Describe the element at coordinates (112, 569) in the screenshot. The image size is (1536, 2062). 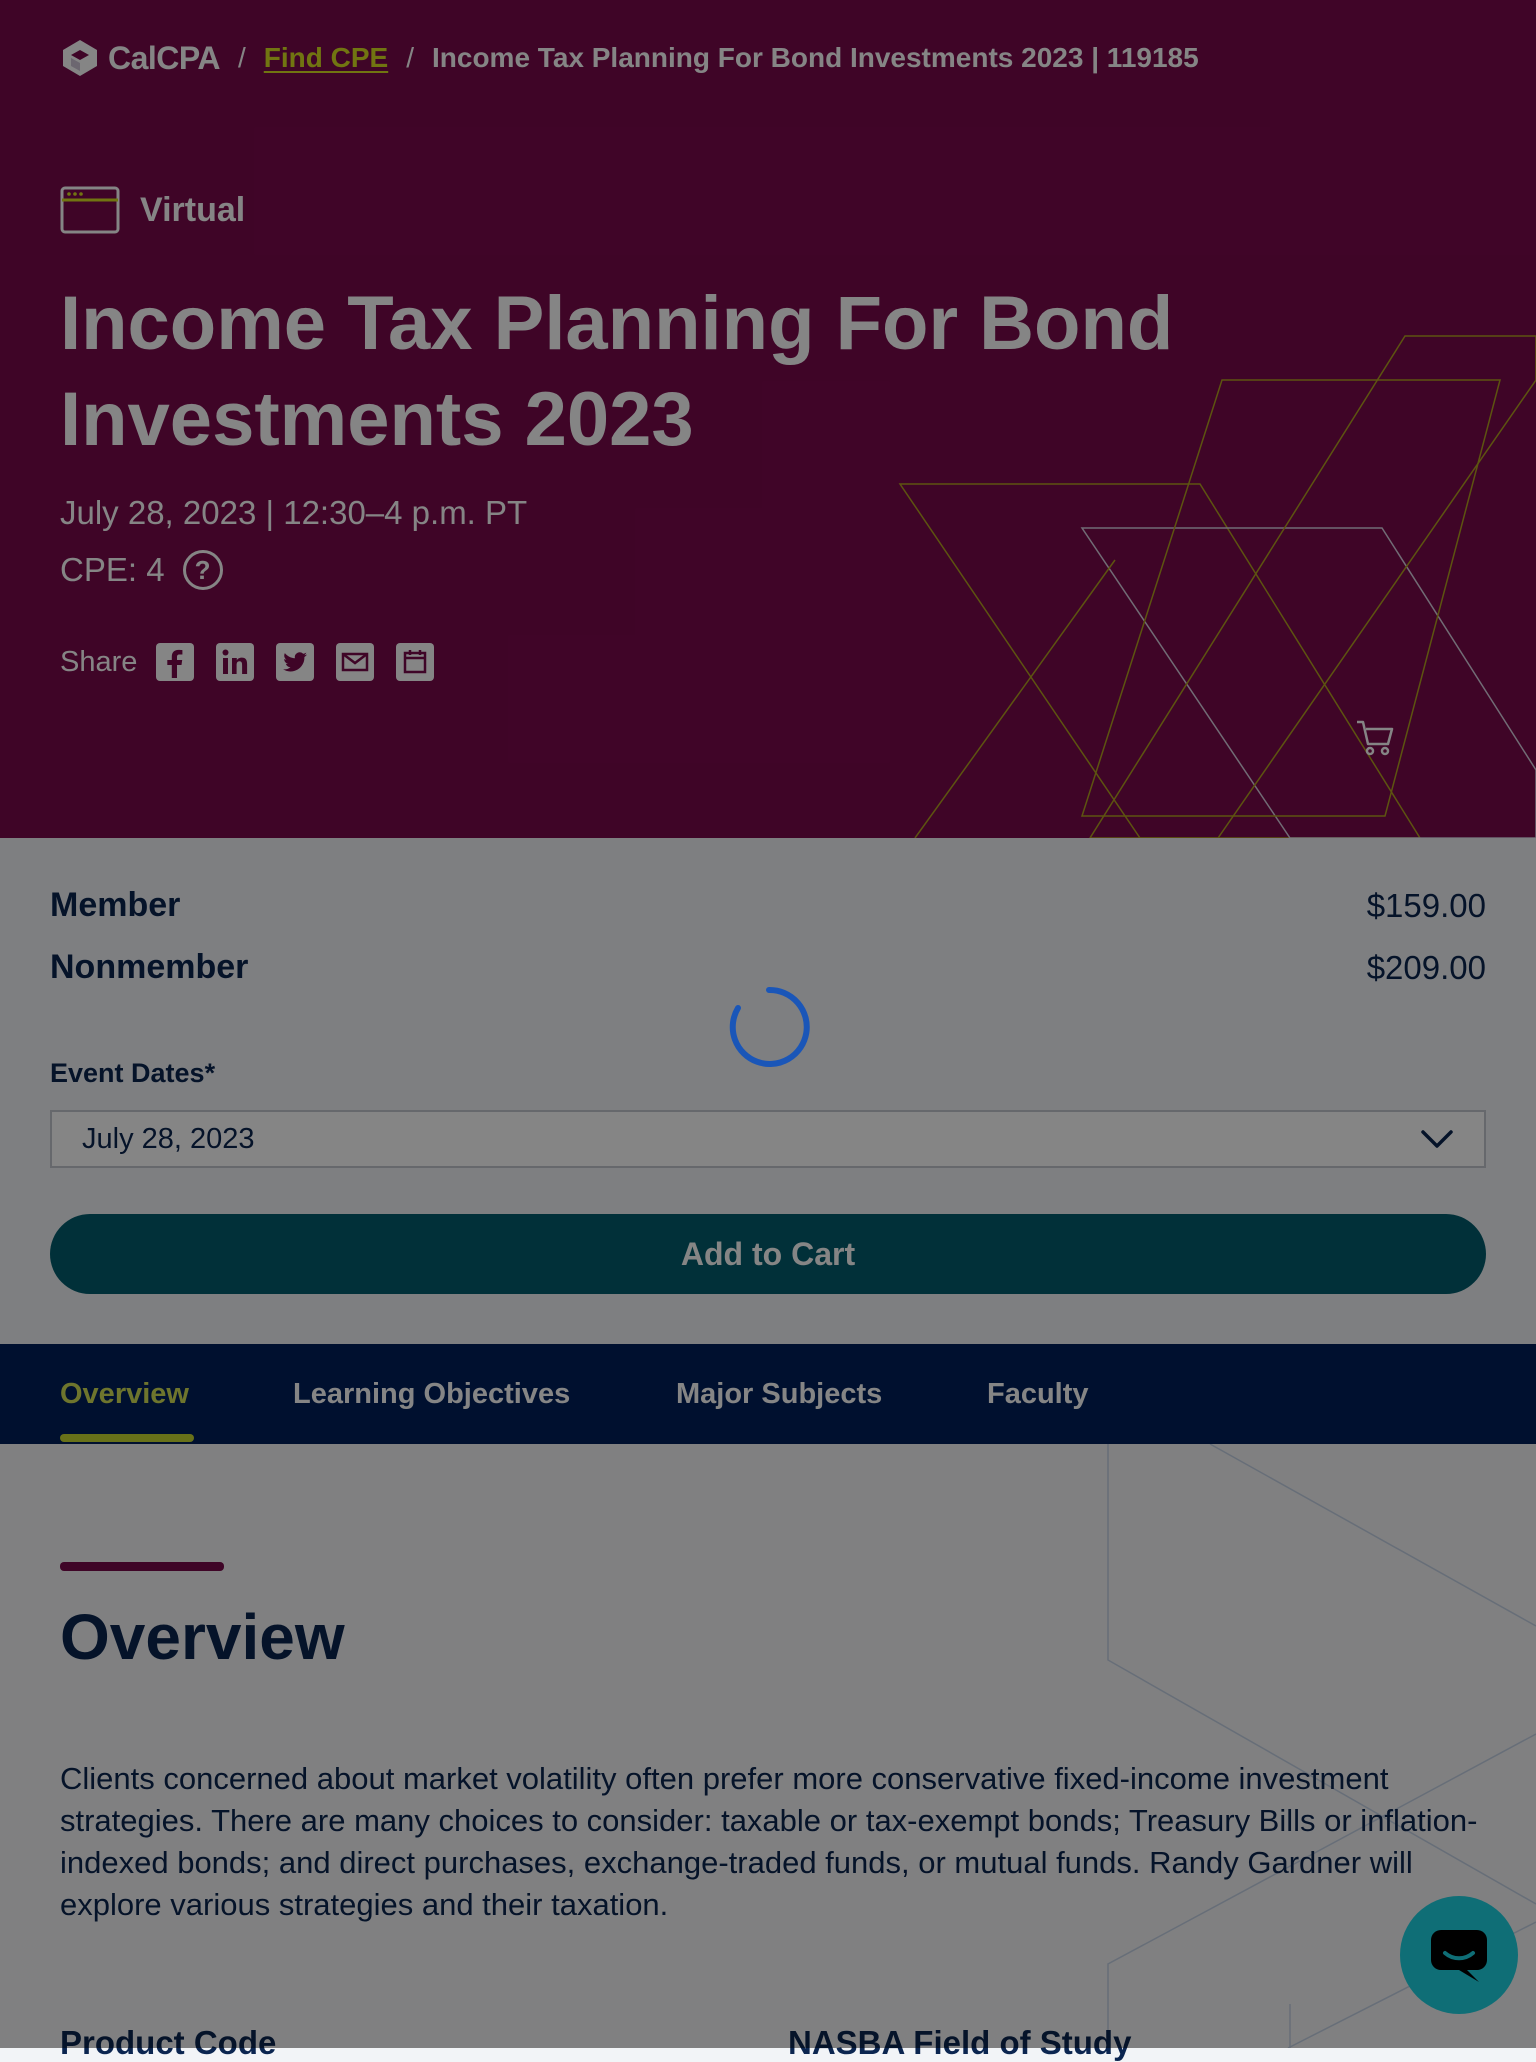
I see `cpe-label: CPE: 4` at that location.